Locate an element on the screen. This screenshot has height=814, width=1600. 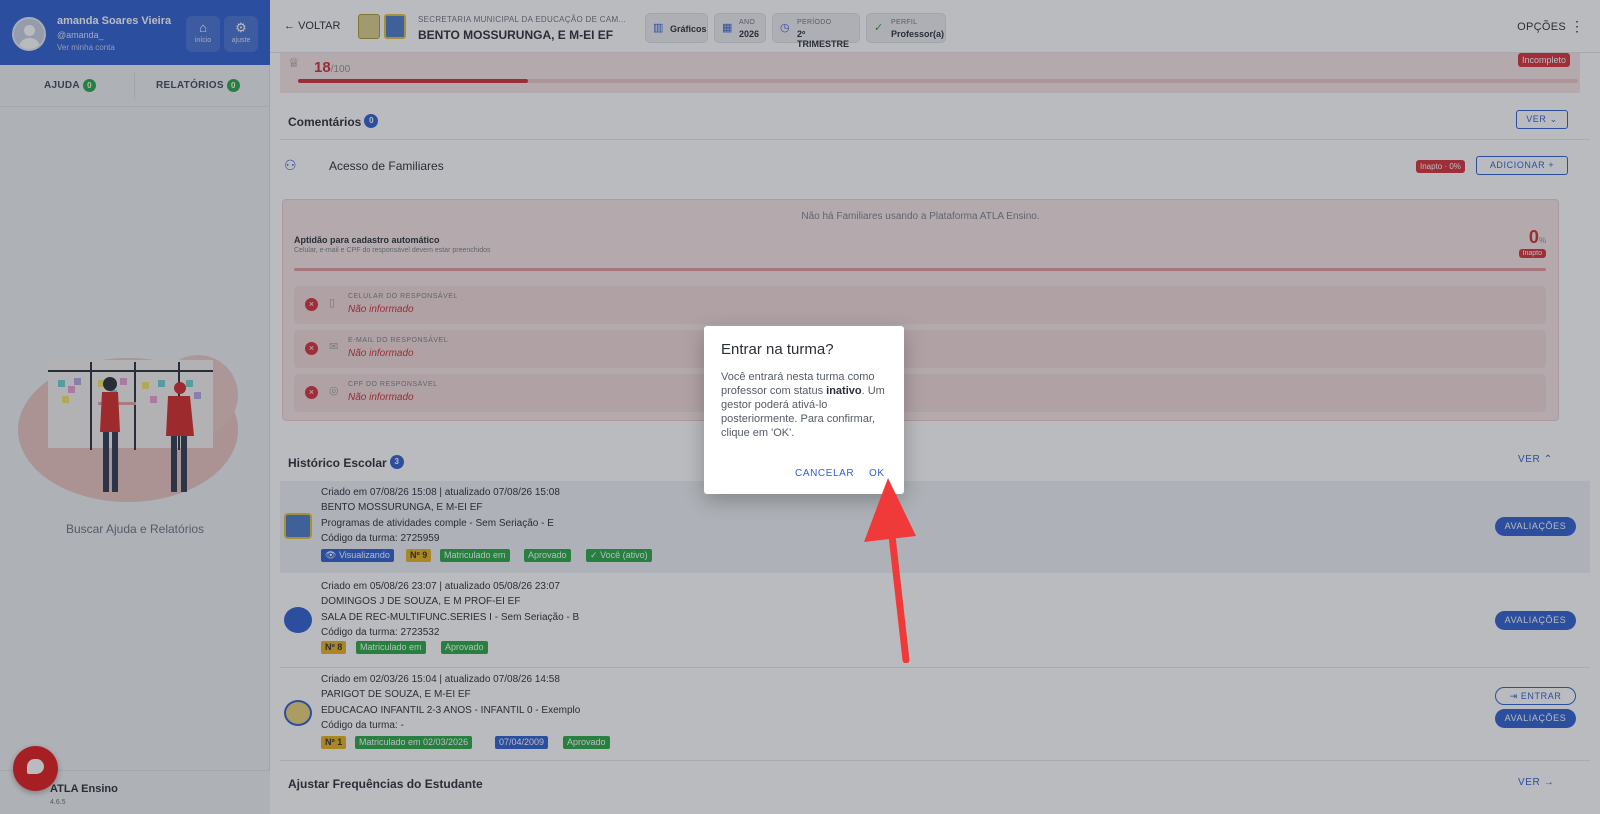
dialog-body-bold: inativo is located at coordinates (844, 391).